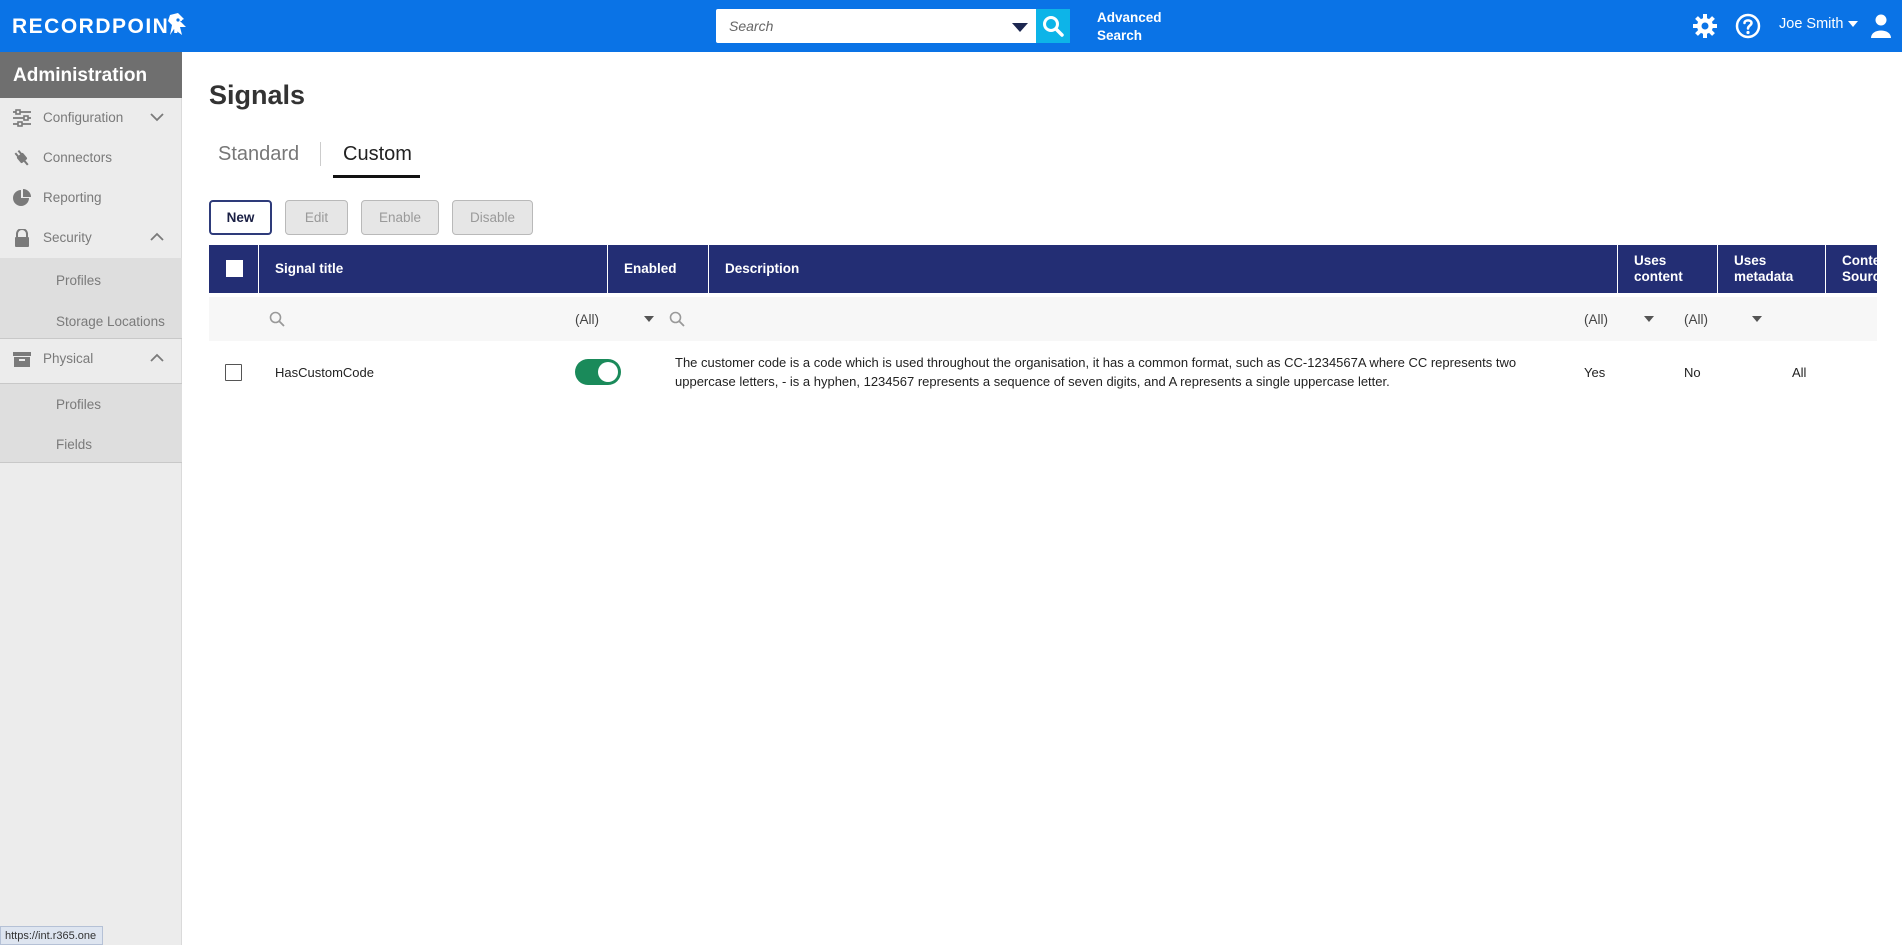 The width and height of the screenshot is (1902, 945). Describe the element at coordinates (1771, 269) in the screenshot. I see `column-header-uses-metadata: Uses metadata` at that location.